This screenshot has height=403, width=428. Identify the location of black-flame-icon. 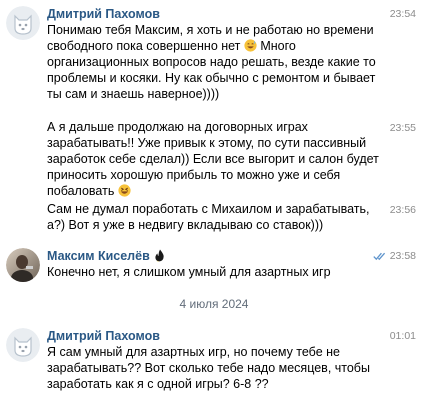
(159, 255).